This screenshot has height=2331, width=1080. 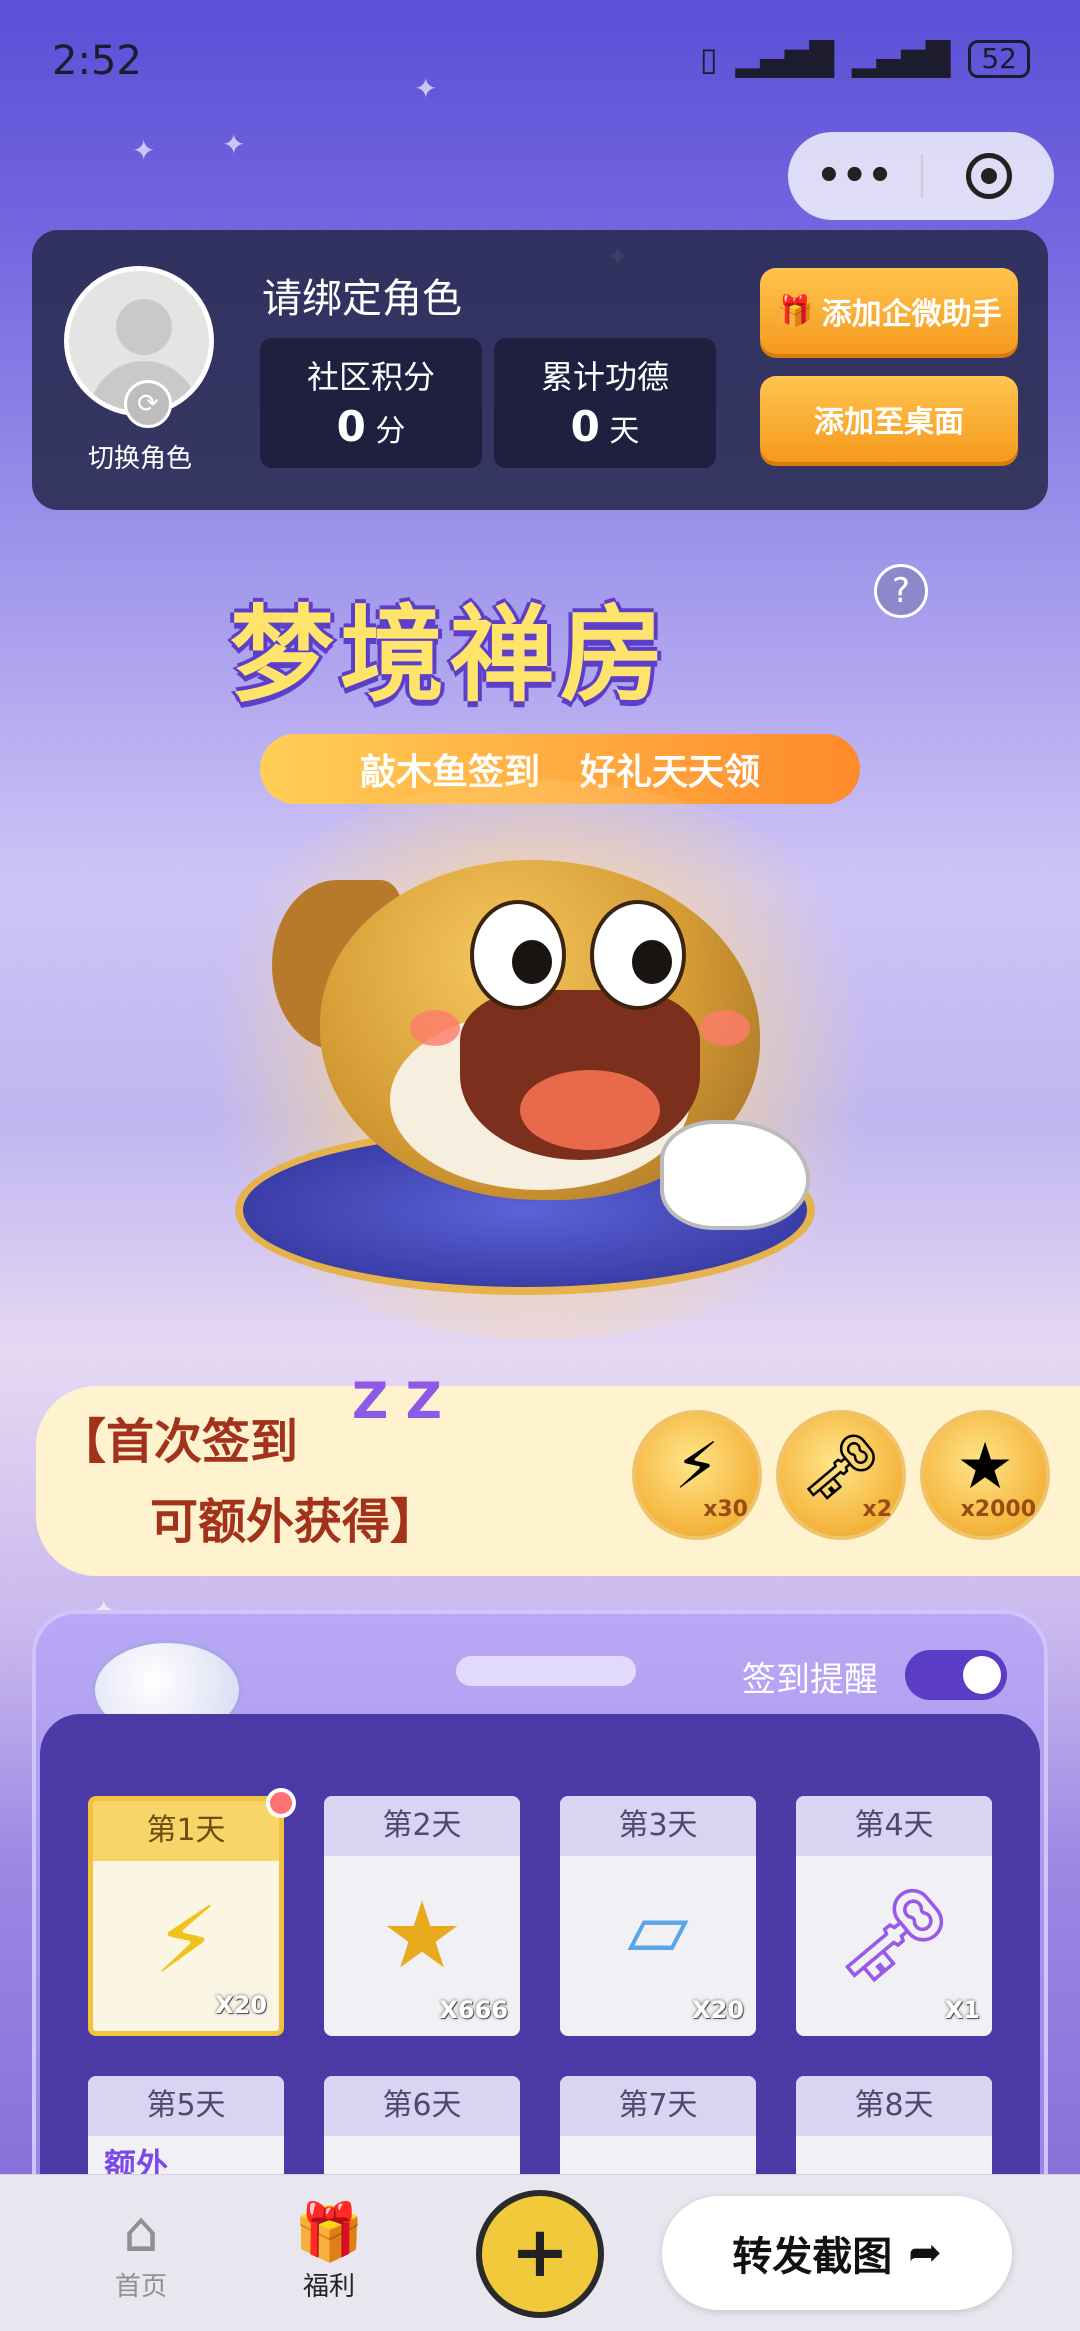 I want to click on add-assistant-button: 🎁 添加企微助手, so click(x=889, y=311).